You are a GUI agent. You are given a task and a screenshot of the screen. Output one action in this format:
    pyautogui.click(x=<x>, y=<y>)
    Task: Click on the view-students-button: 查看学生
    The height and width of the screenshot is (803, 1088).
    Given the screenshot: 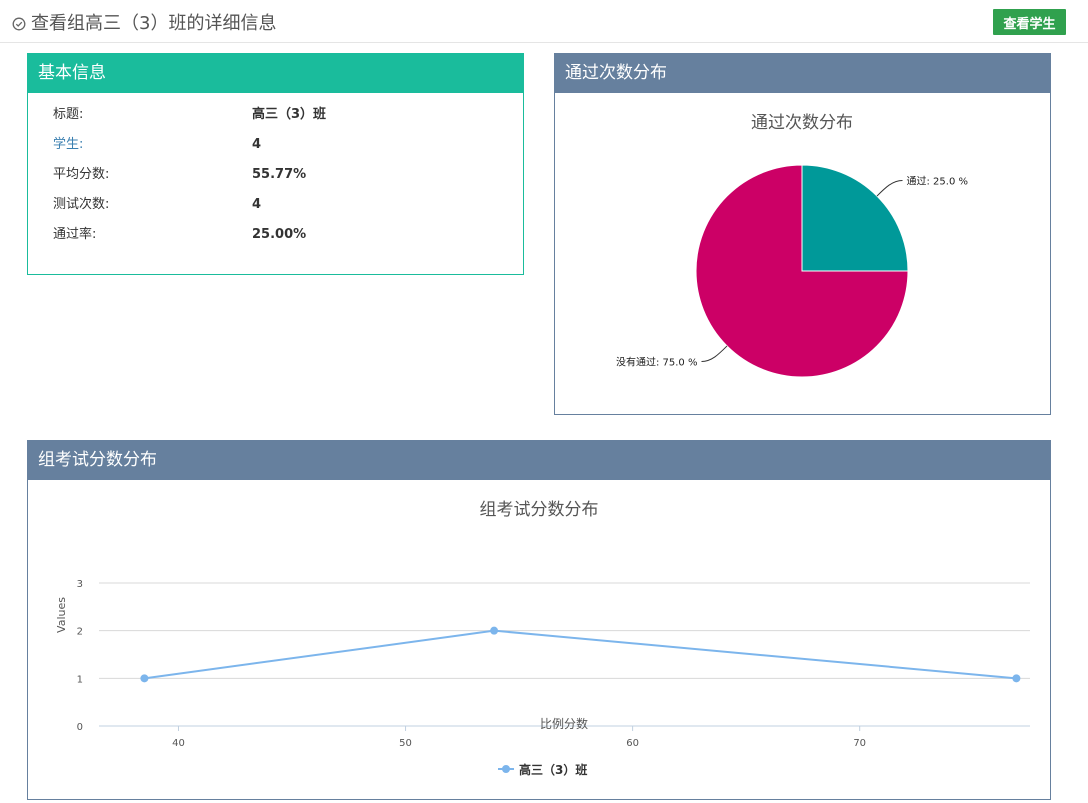 What is the action you would take?
    pyautogui.click(x=1029, y=22)
    